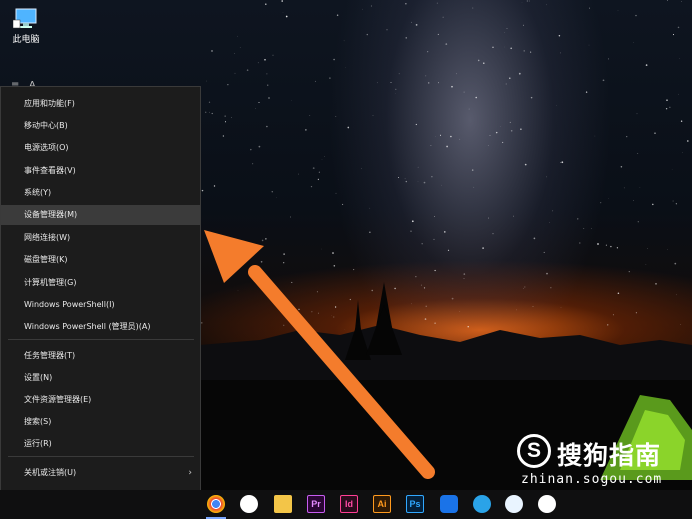 The height and width of the screenshot is (519, 692). Describe the element at coordinates (534, 451) in the screenshot. I see `sogou-logo-icon: S` at that location.